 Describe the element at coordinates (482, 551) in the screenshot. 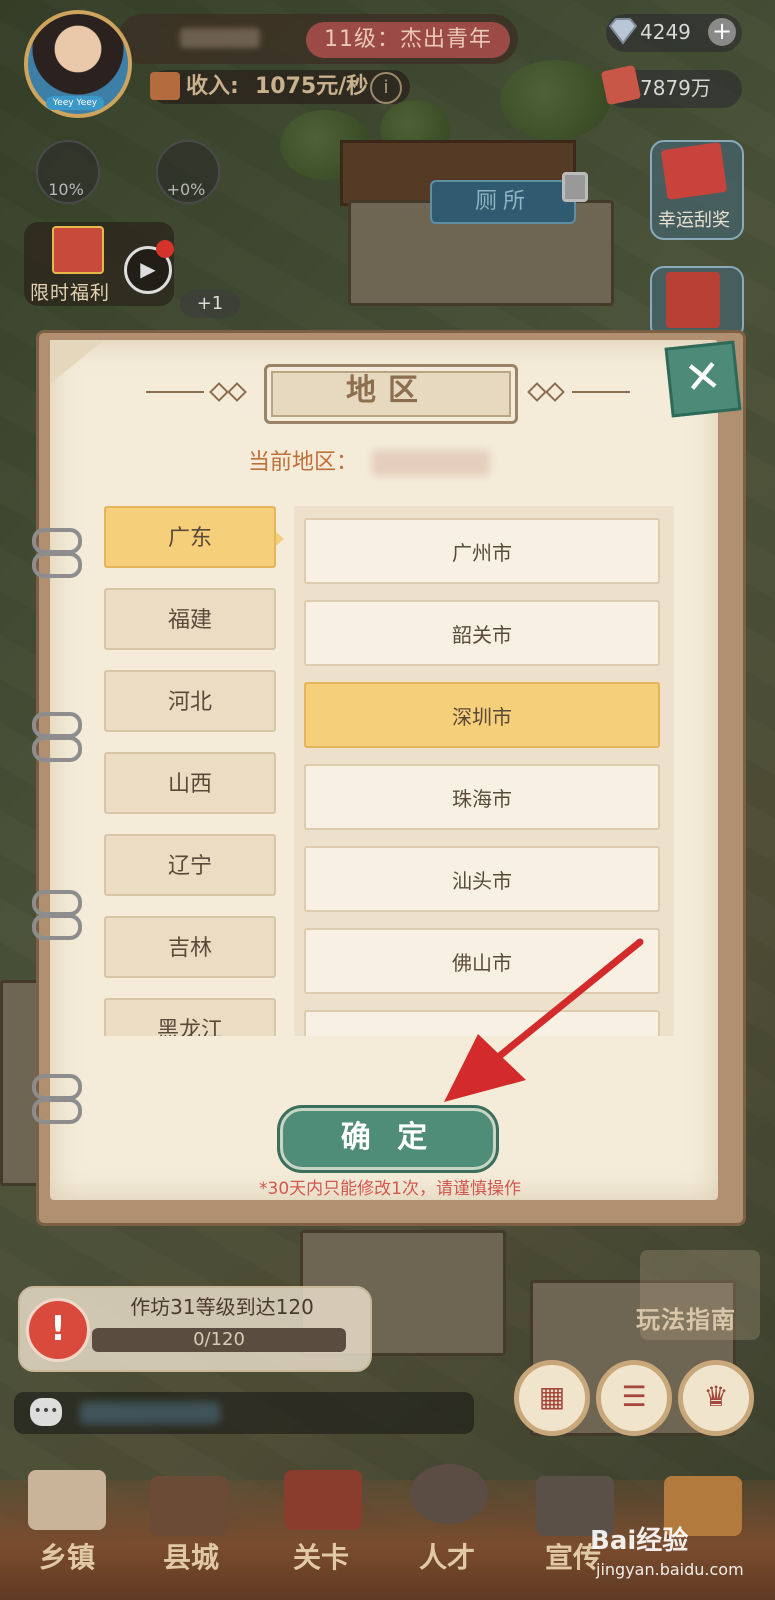

I see `city-item: 广州市` at that location.